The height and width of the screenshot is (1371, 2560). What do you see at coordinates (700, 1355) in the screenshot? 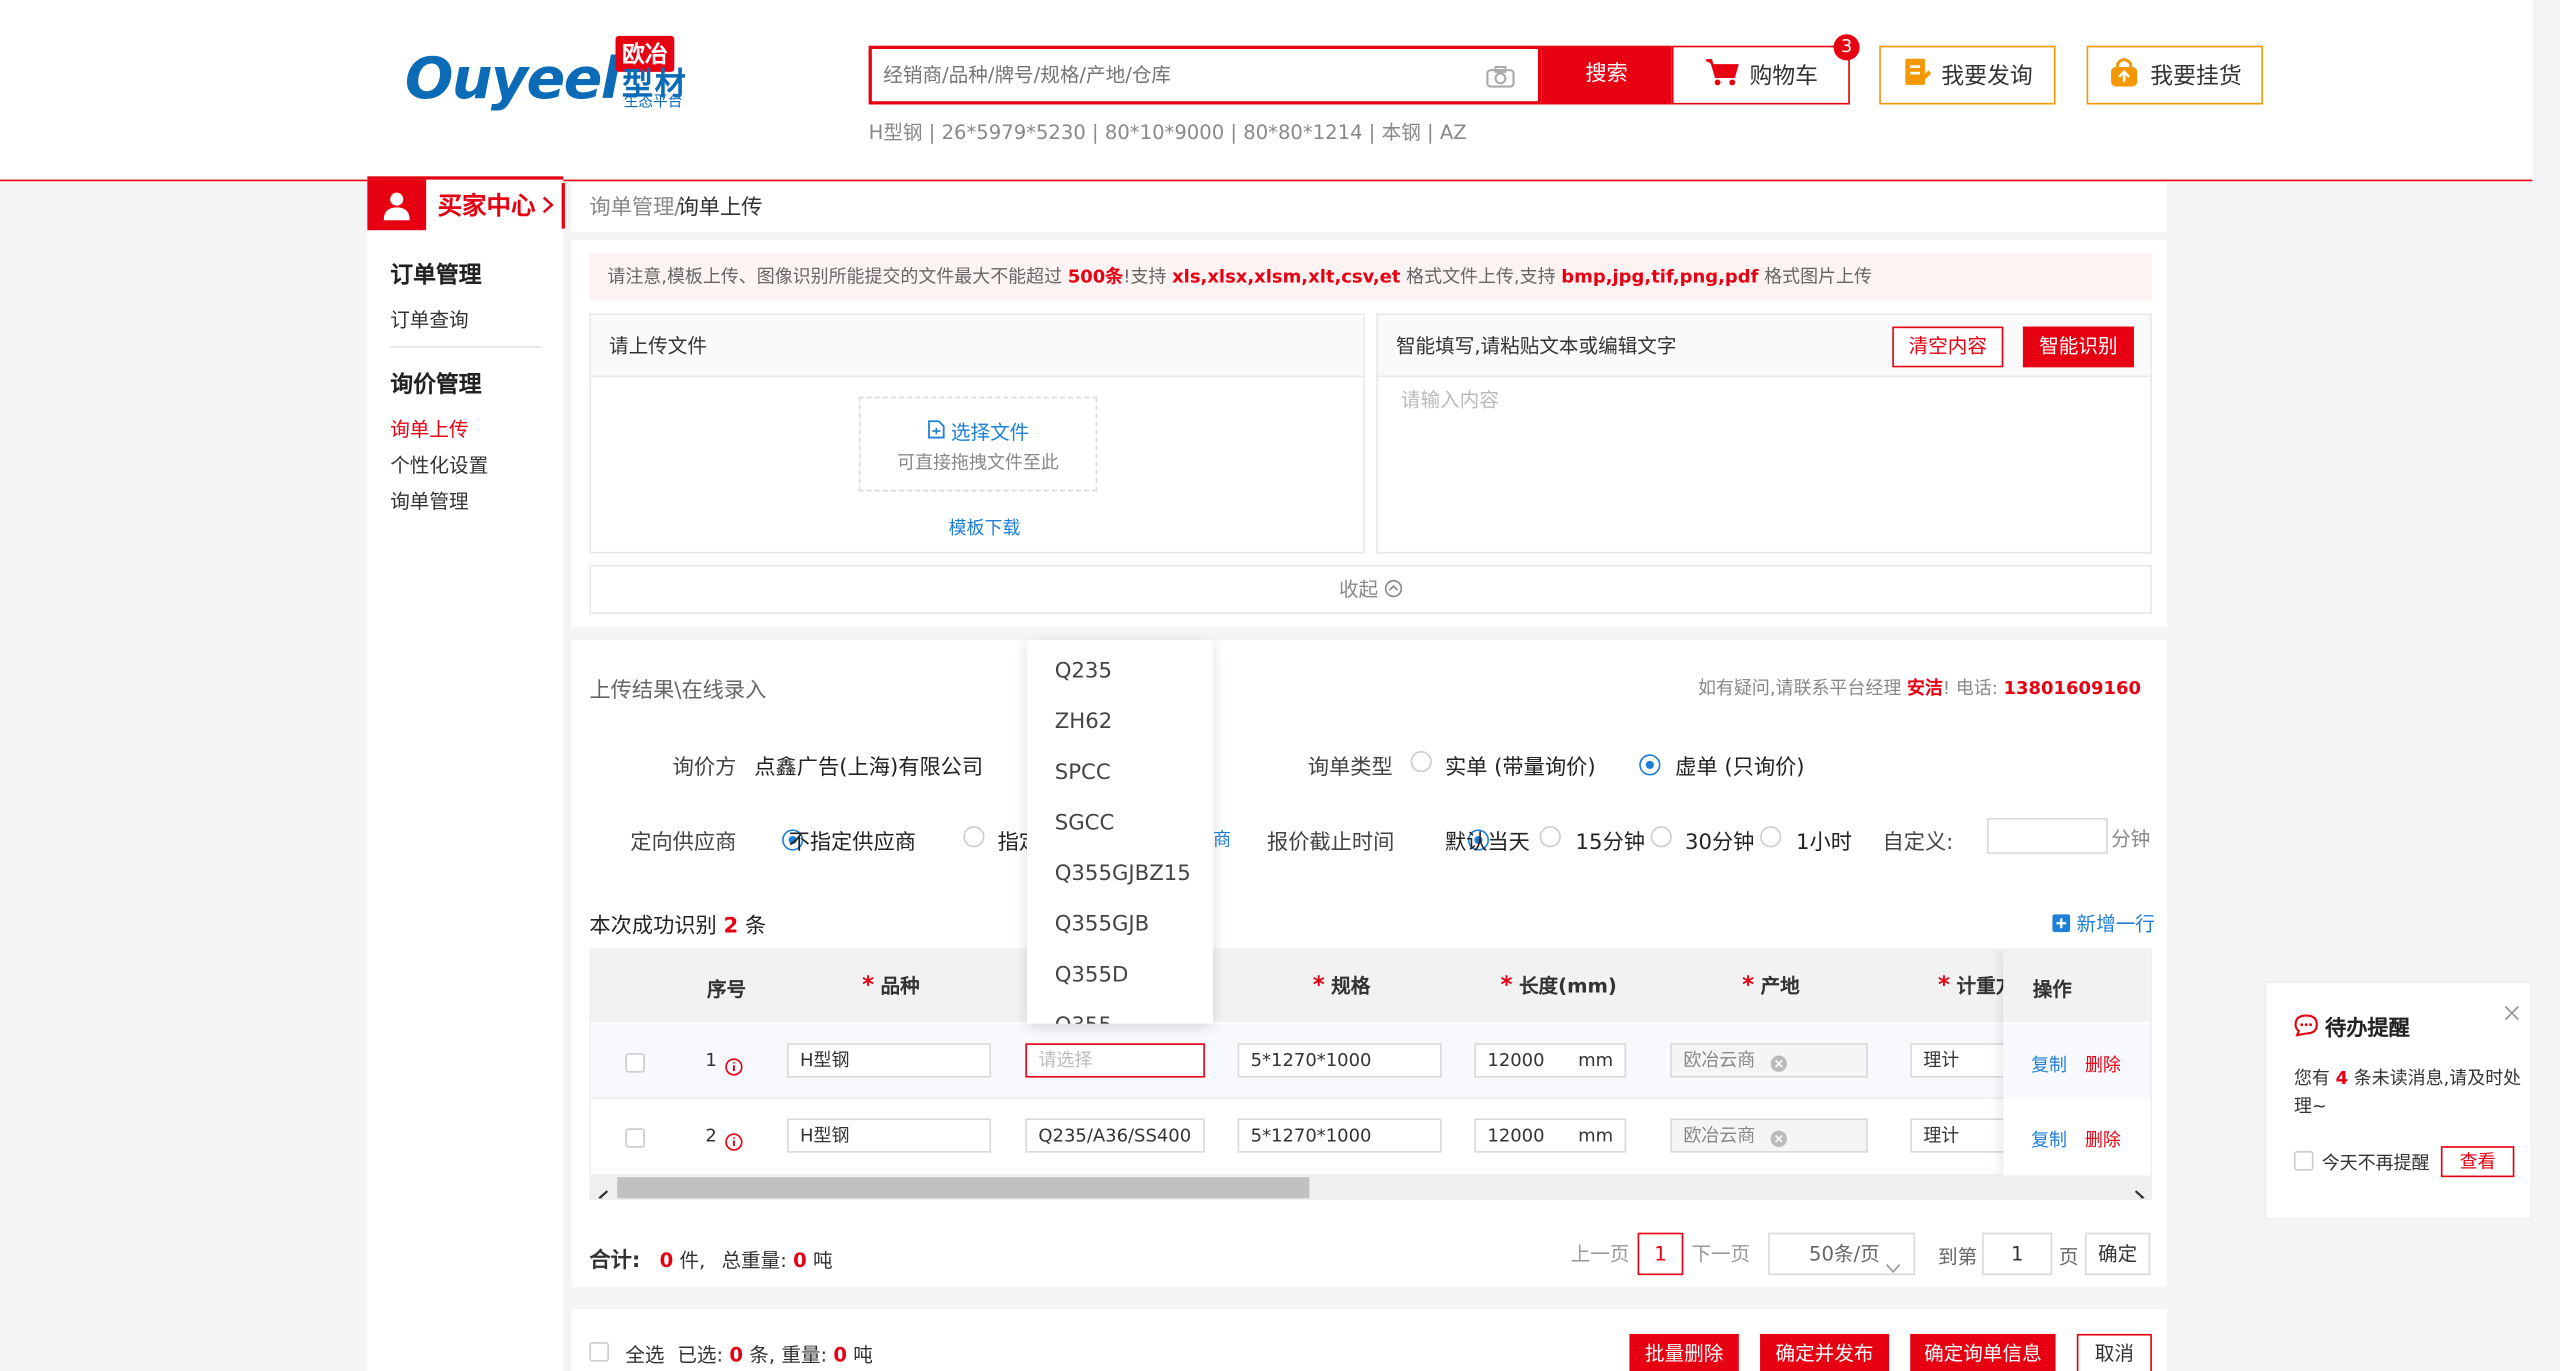
I see `selected-label: 已选:` at bounding box center [700, 1355].